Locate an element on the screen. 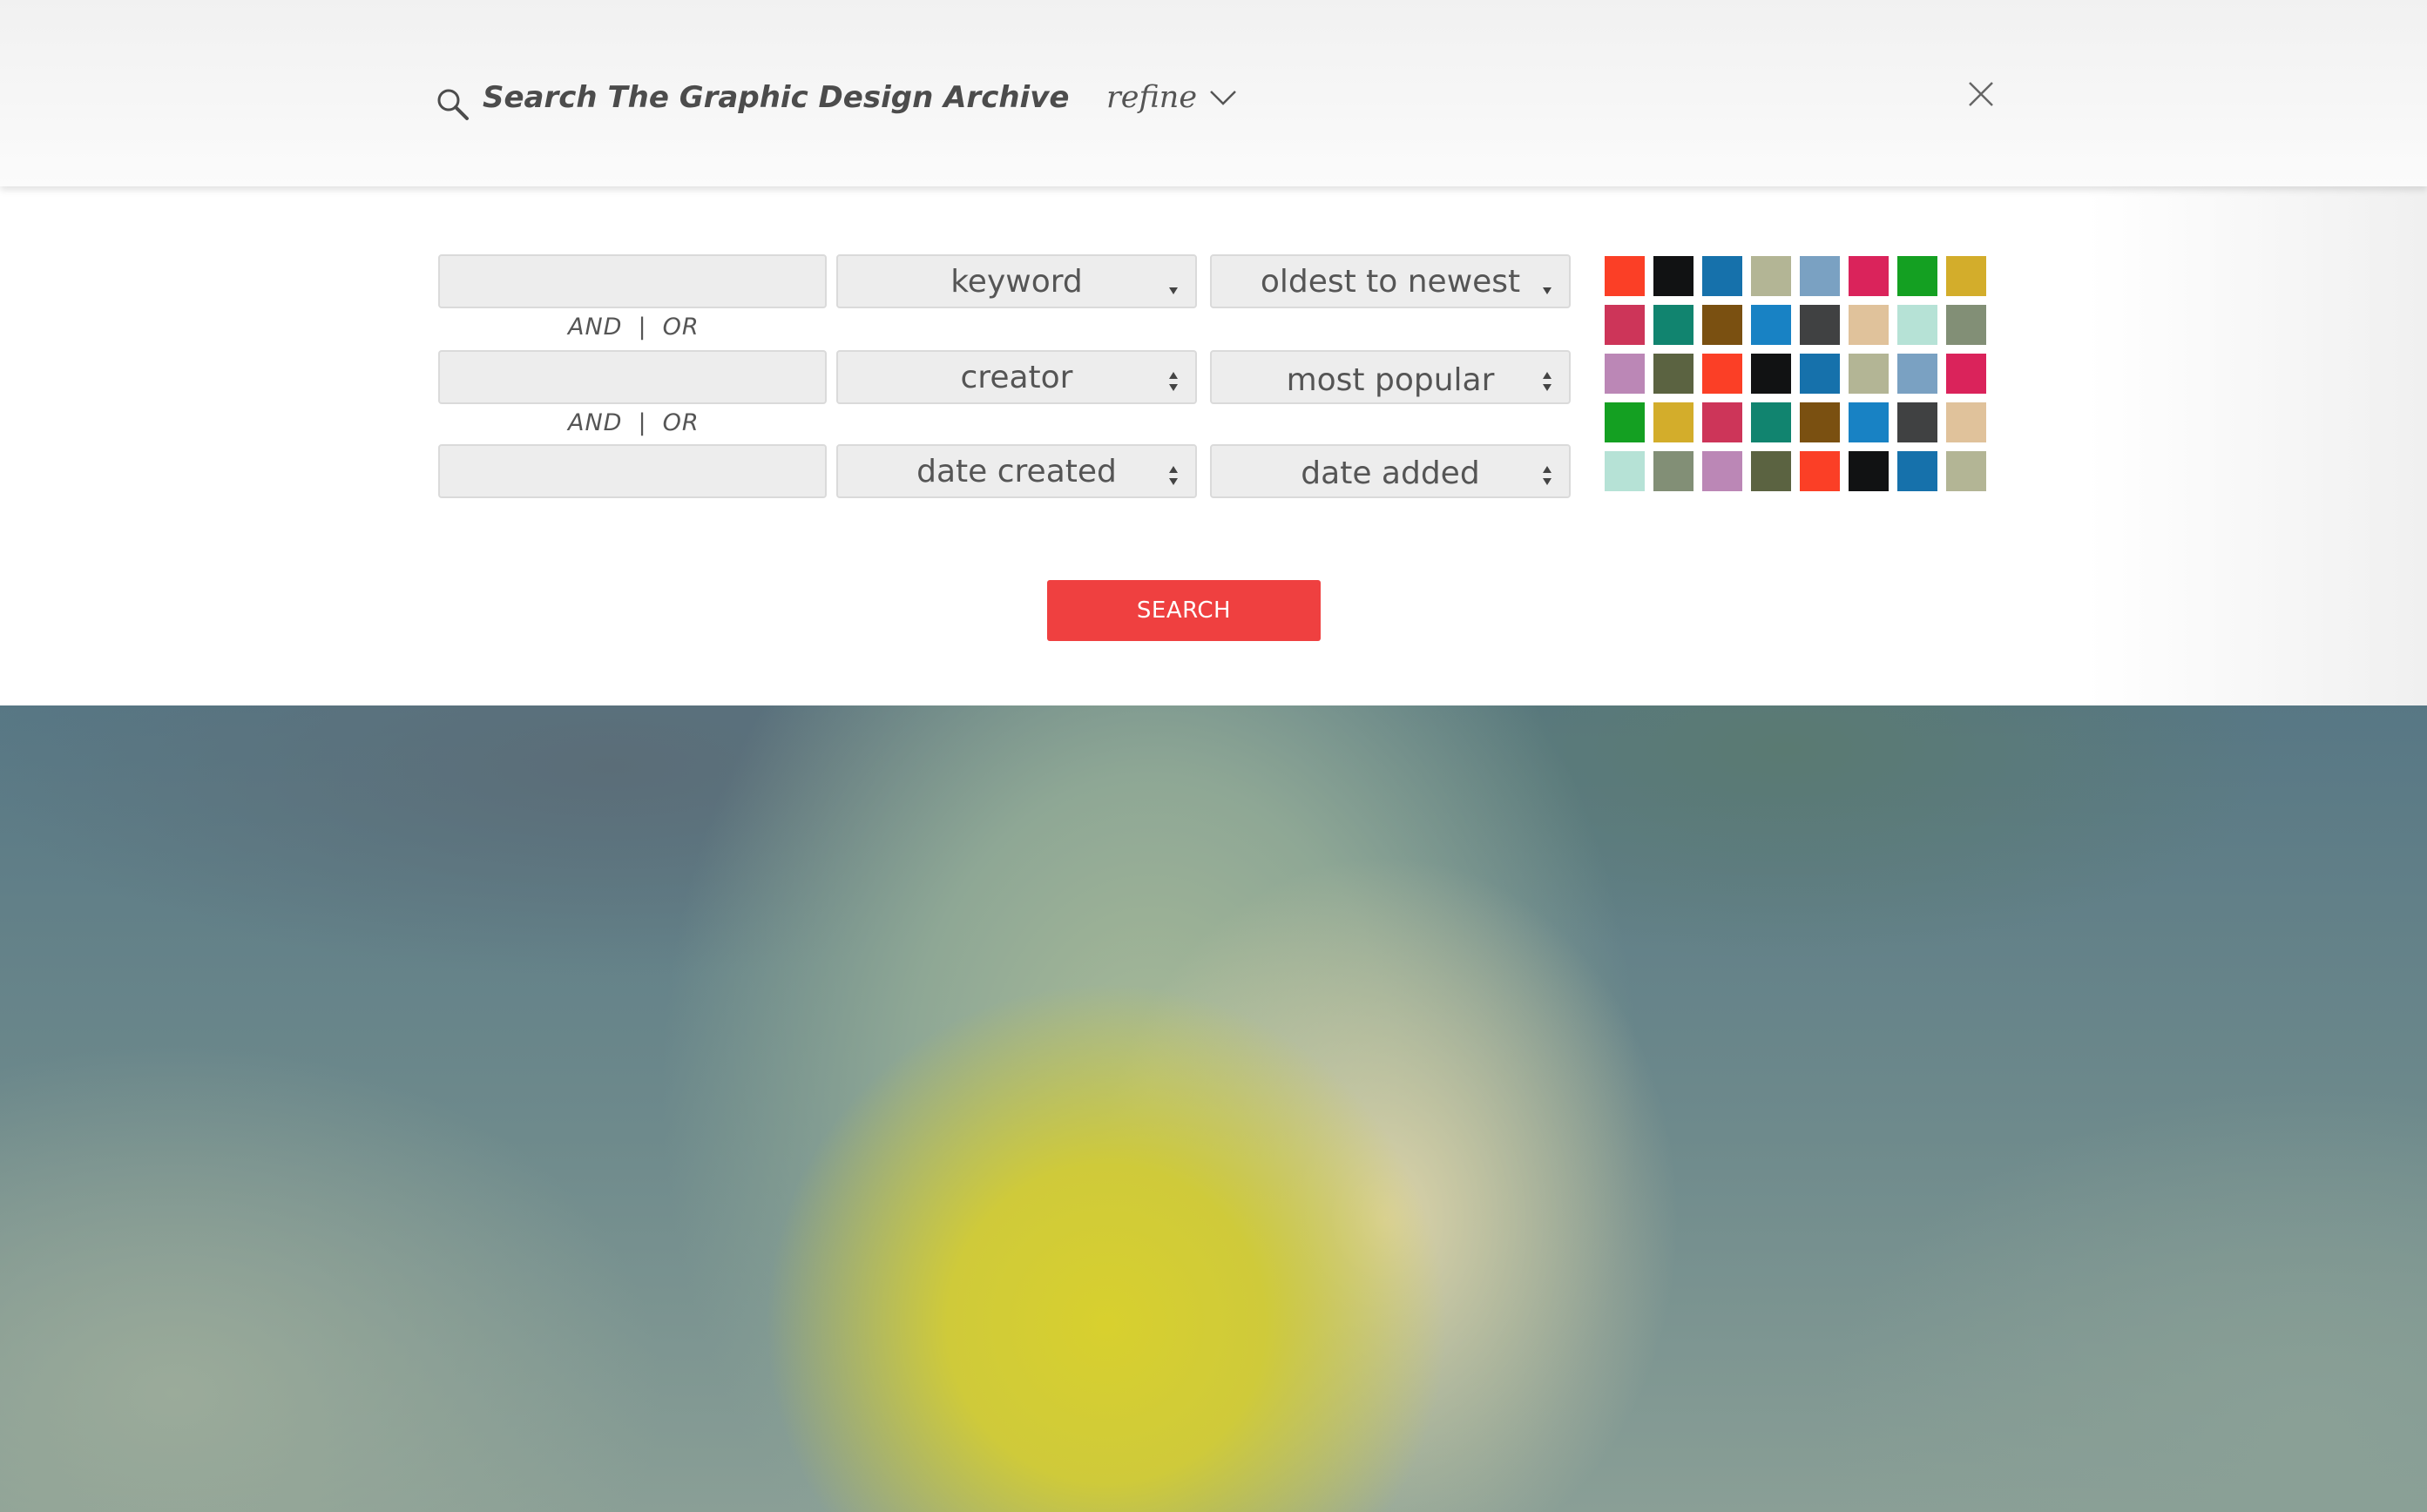 The height and width of the screenshot is (1512, 2427). field-select-1: keyword is located at coordinates (1017, 281).